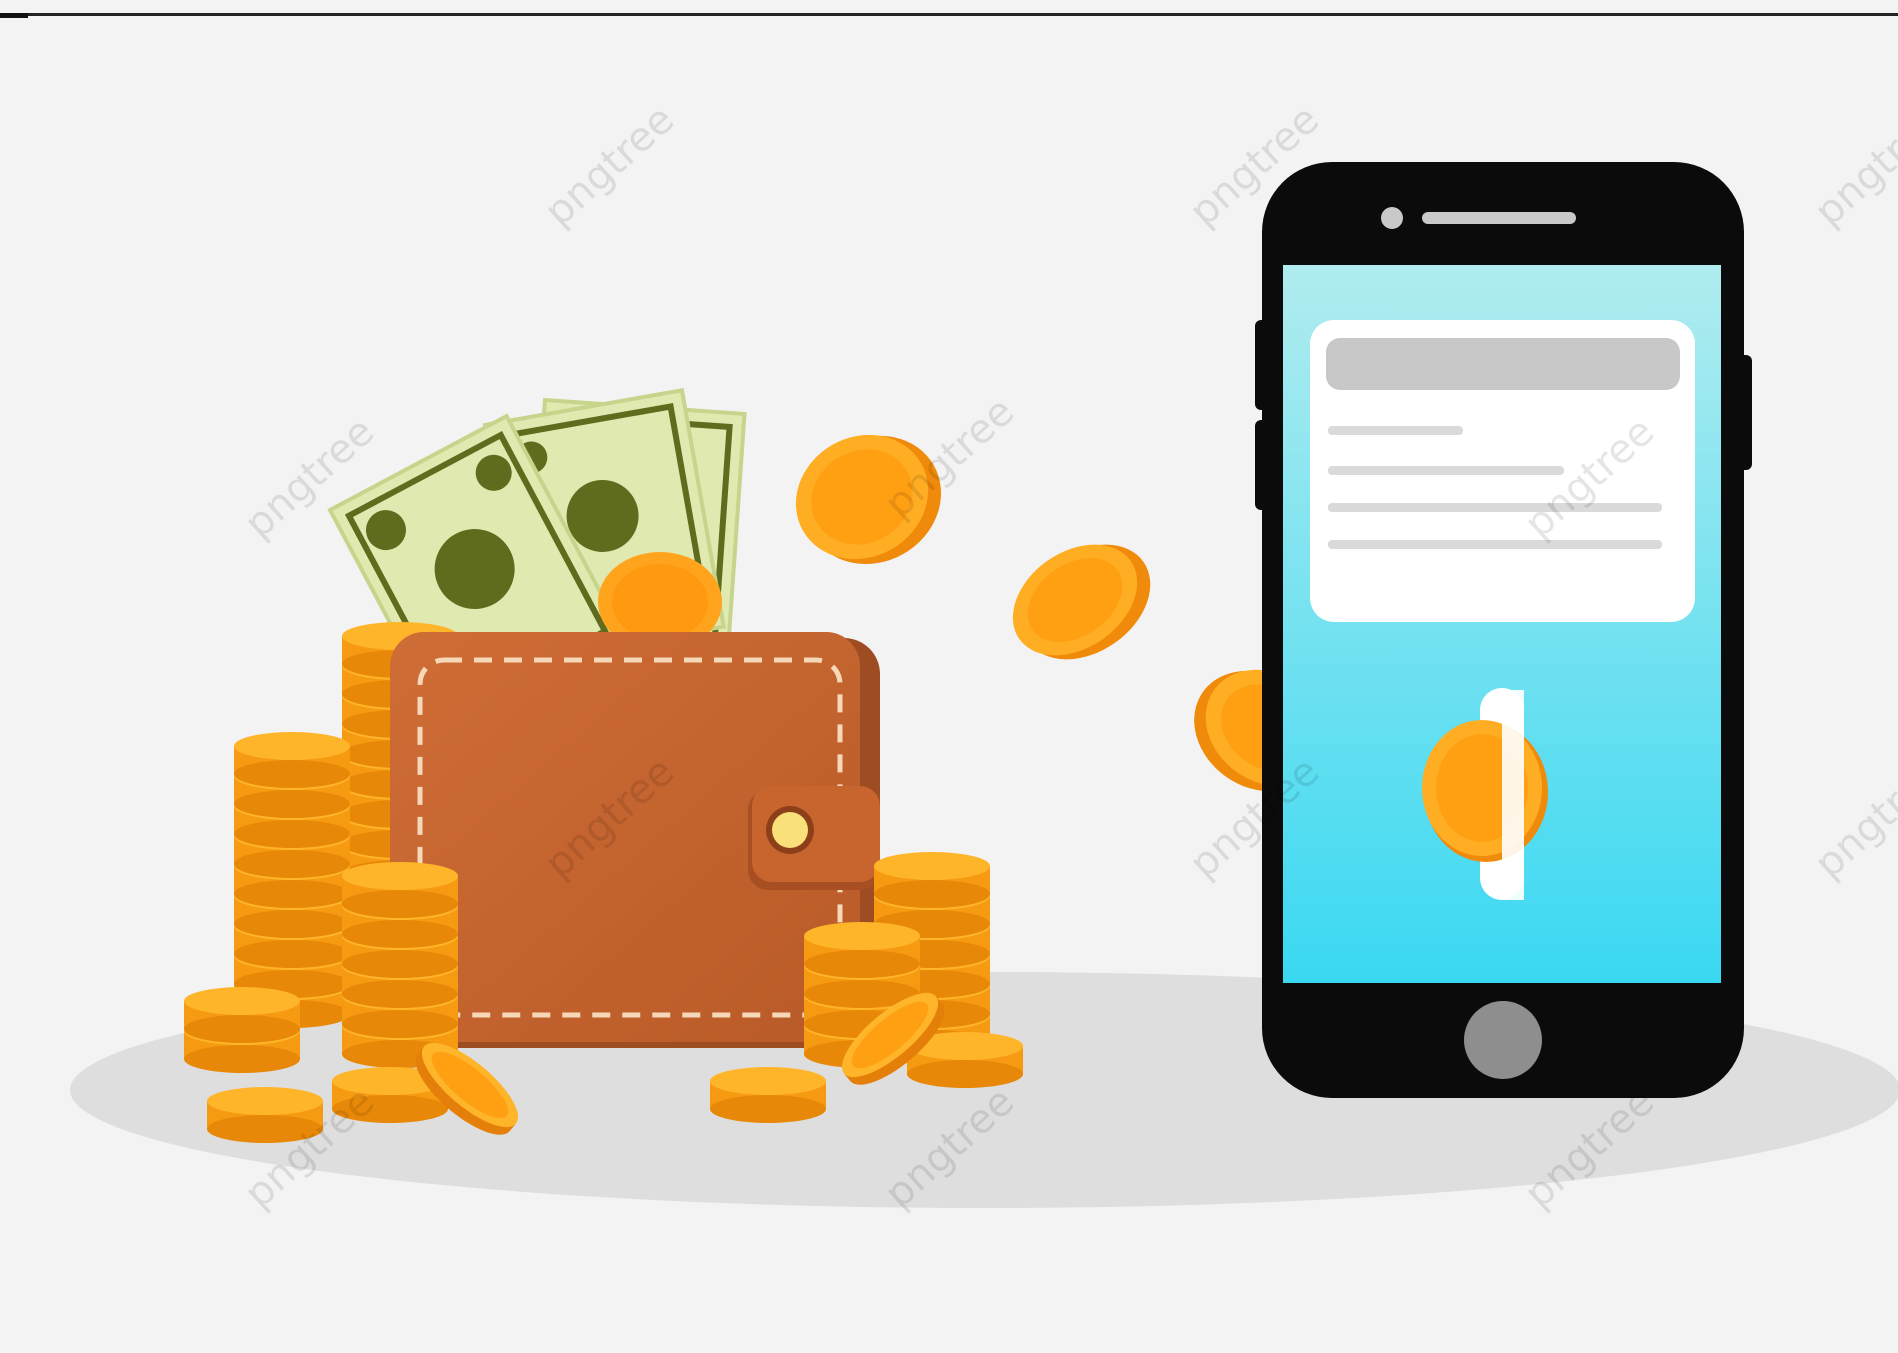 This screenshot has height=1353, width=1898. I want to click on top-rule, so click(949, 14).